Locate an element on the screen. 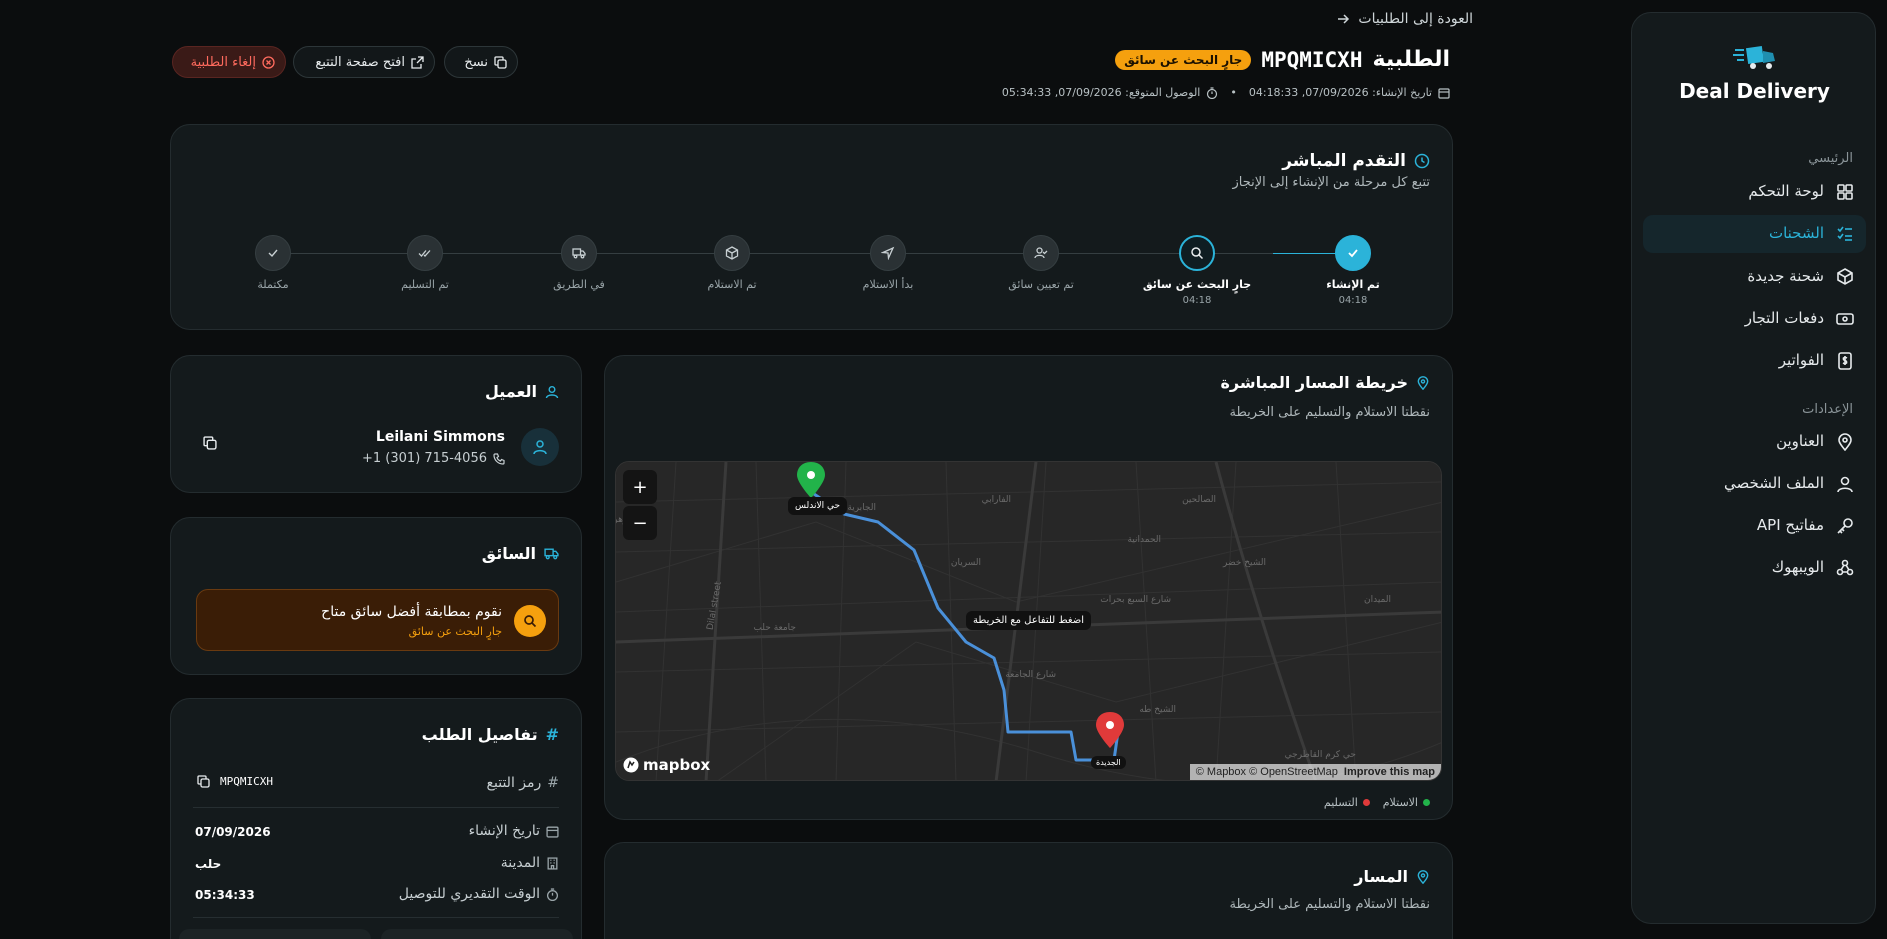 The image size is (1887, 939). sidebar-item-invoices: الفواتير is located at coordinates (1754, 361).